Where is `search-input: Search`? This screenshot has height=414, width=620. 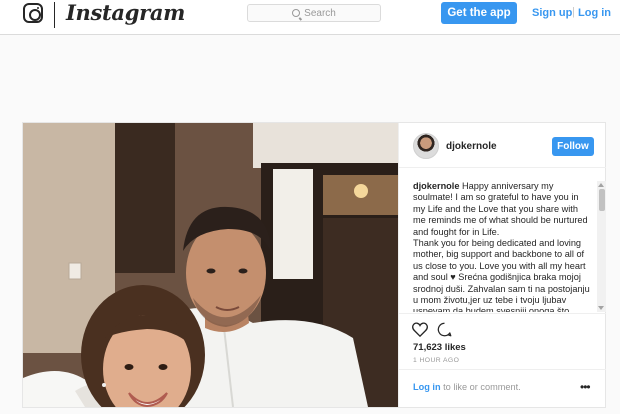 search-input: Search is located at coordinates (314, 13).